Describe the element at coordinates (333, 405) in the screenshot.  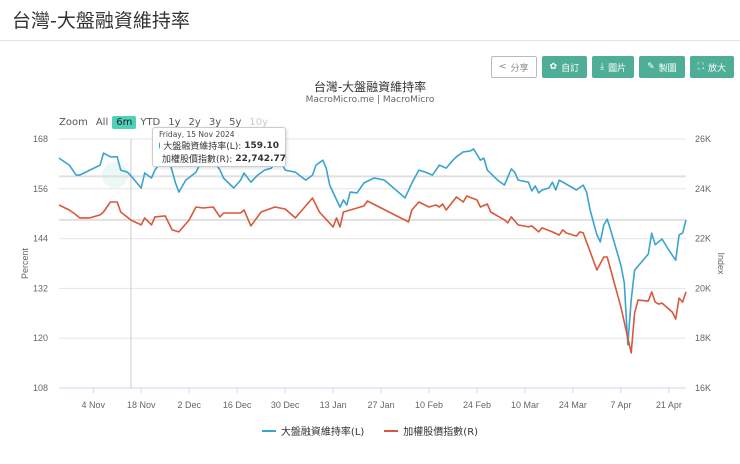
I see `x-tick-label: 13 Jan` at that location.